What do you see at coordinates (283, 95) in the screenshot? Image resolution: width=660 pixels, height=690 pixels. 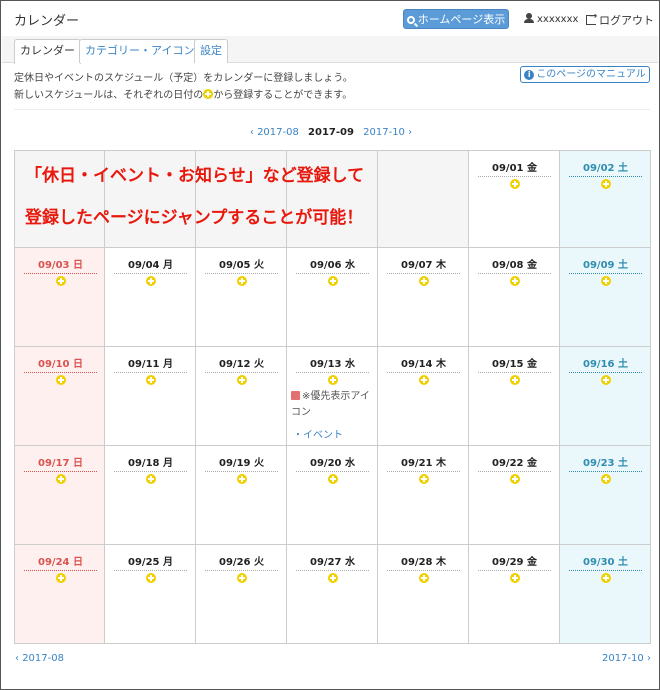 I see `description-text-after: から登録することができます。` at bounding box center [283, 95].